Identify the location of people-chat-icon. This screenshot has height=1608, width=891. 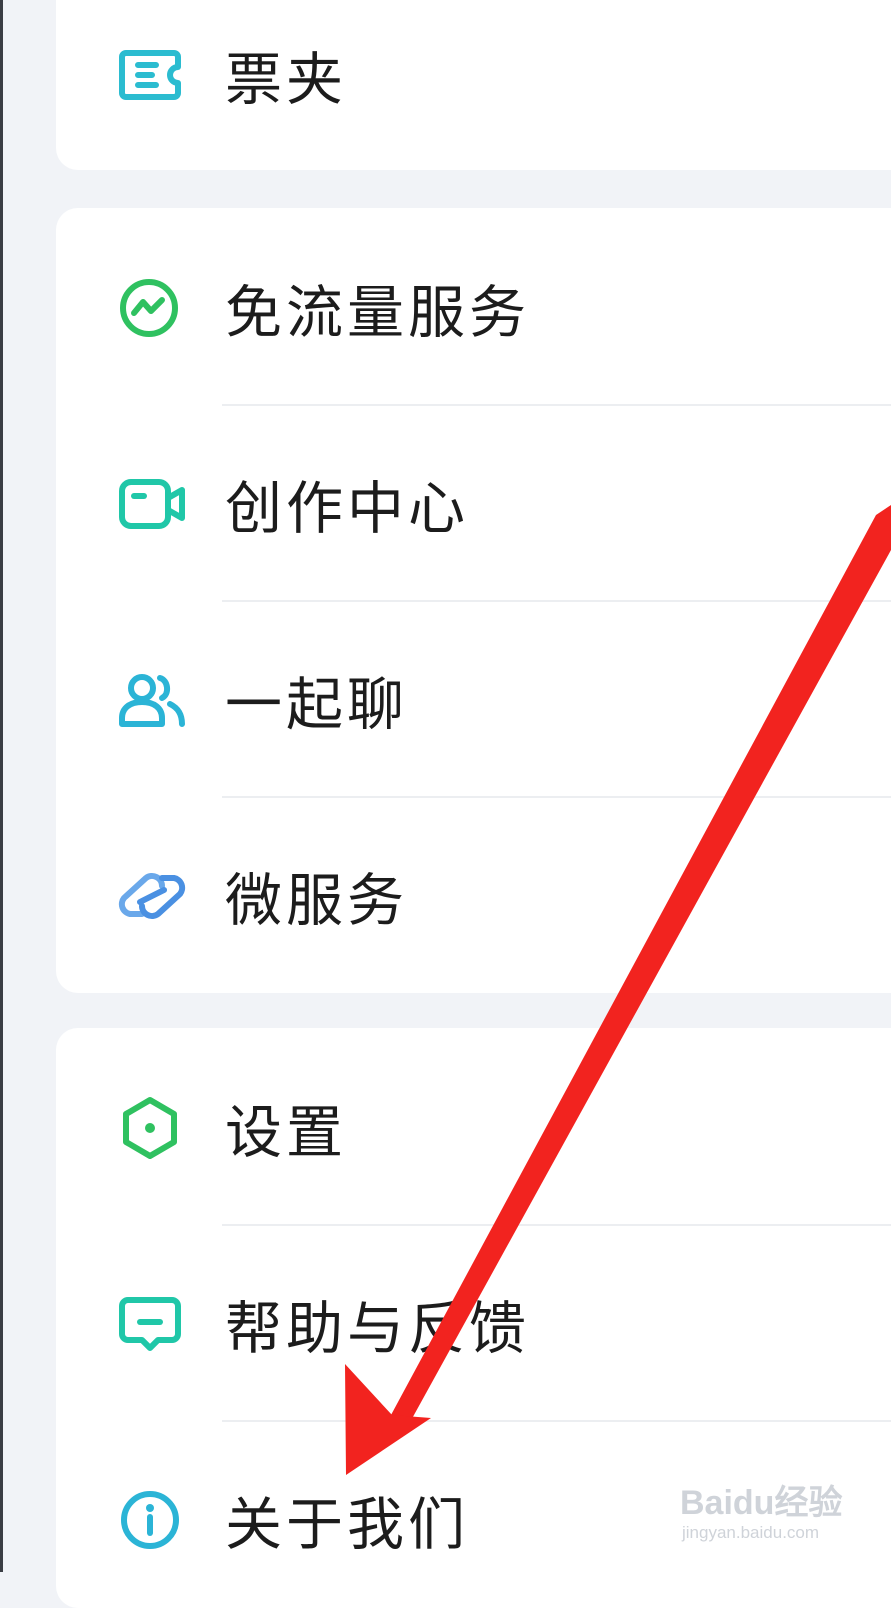
(152, 700).